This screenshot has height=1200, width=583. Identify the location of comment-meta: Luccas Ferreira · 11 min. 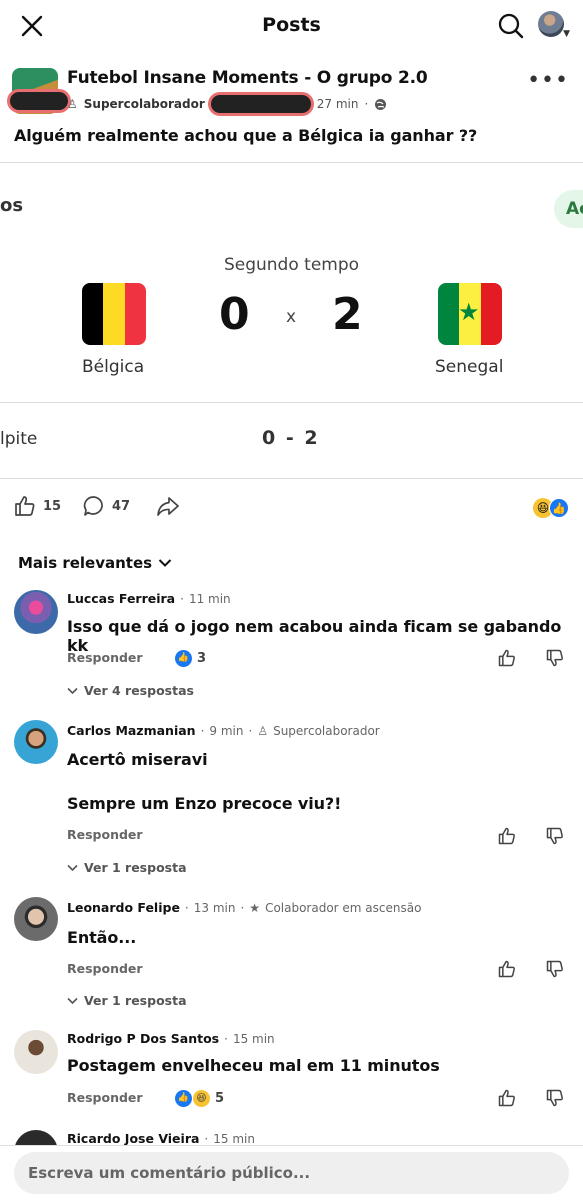
(149, 598).